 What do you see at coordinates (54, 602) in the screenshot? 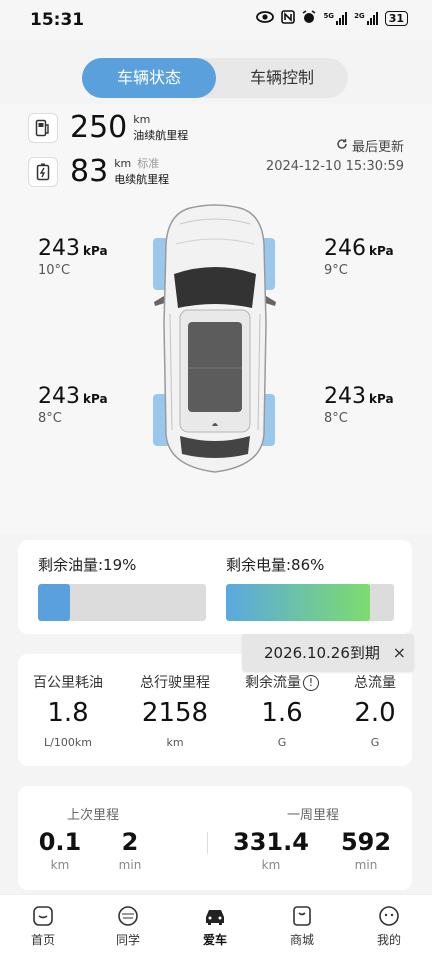
I see `fuel-level-fill` at bounding box center [54, 602].